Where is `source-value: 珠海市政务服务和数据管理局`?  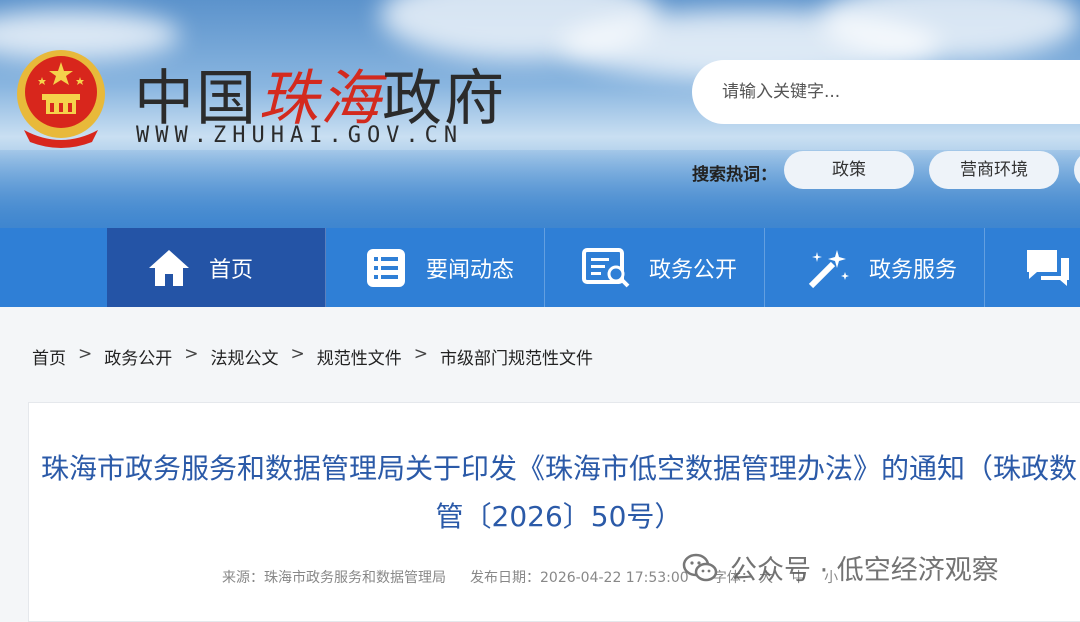
source-value: 珠海市政务服务和数据管理局 is located at coordinates (355, 578).